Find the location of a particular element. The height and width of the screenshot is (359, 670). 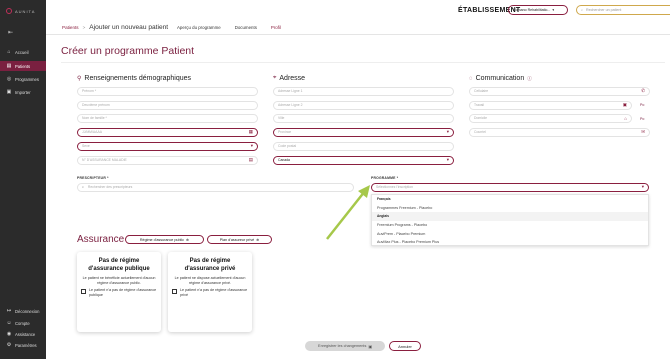

logo-text: AUNITA is located at coordinates (25, 11).